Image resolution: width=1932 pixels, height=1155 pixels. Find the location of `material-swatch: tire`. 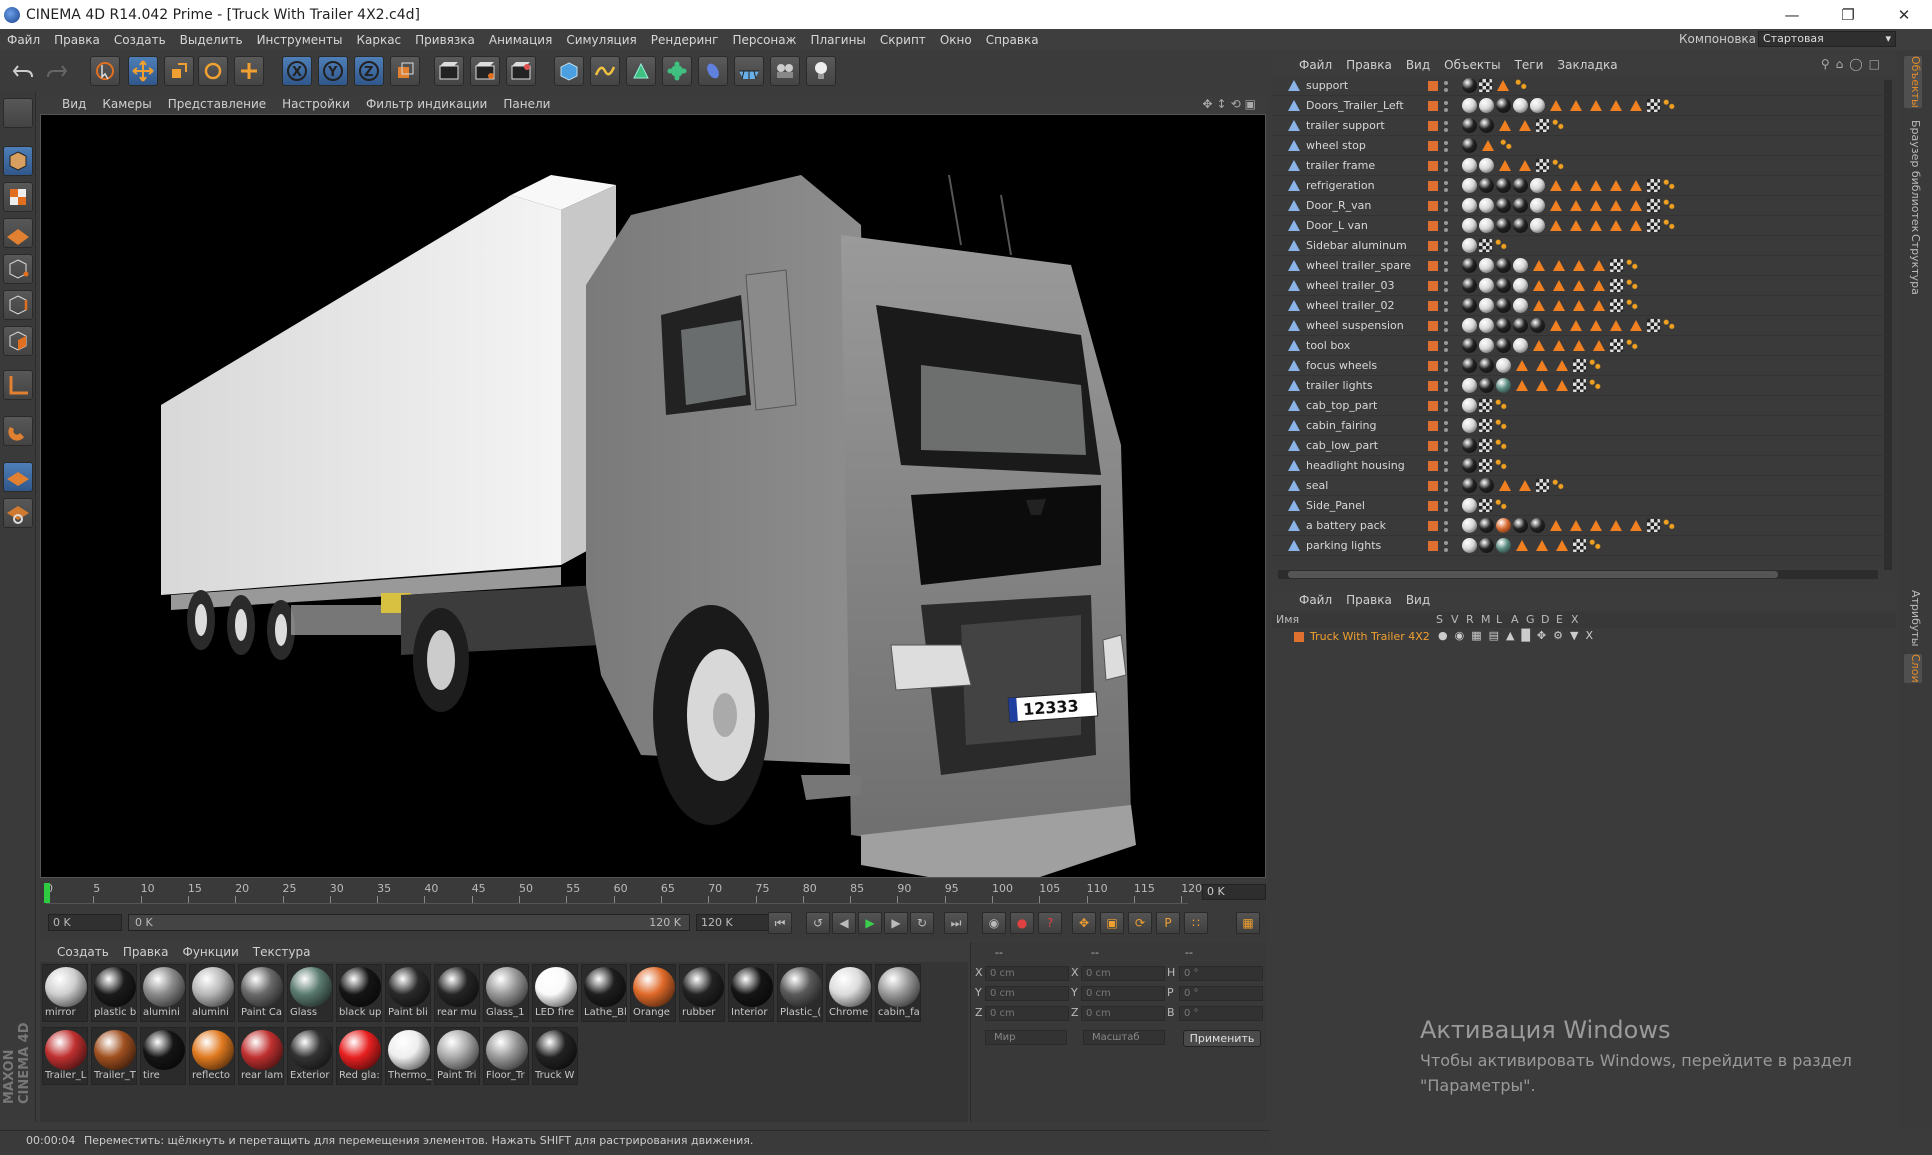

material-swatch: tire is located at coordinates (163, 1056).